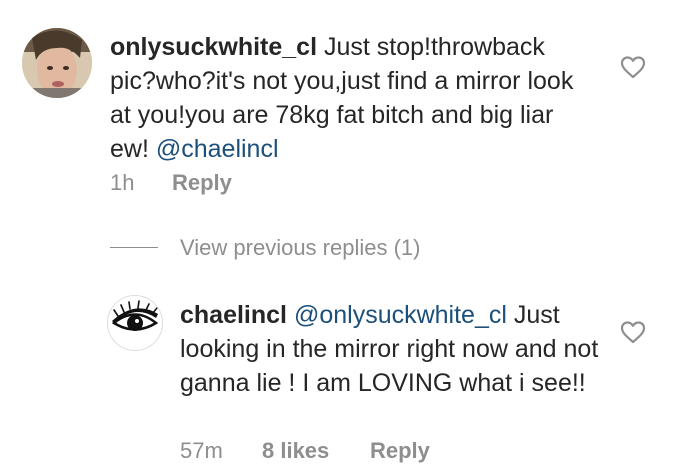 Image resolution: width=680 pixels, height=476 pixels. Describe the element at coordinates (633, 332) in the screenshot. I see `like-reply-heart-icon` at that location.